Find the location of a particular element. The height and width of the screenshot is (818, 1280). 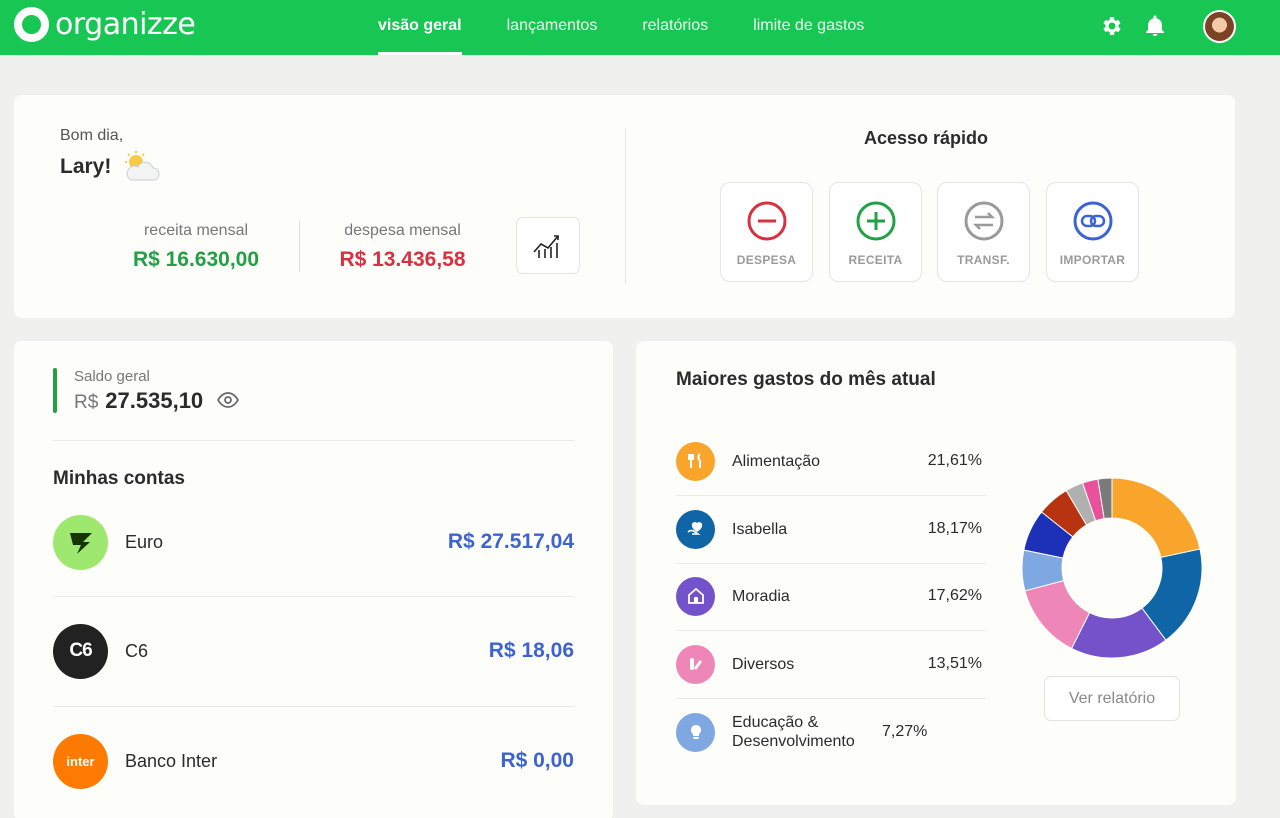

quick-despesa-button: DESPESA is located at coordinates (766, 232).